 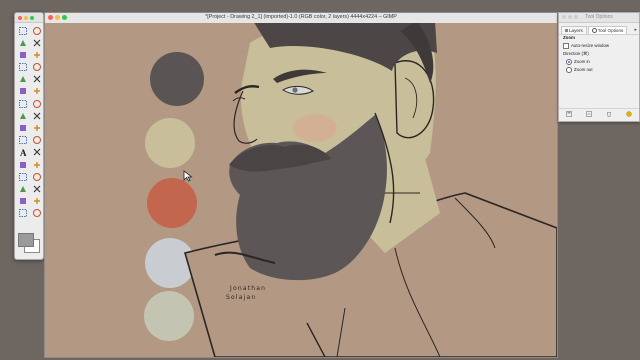 I want to click on toolbox-window: A, so click(x=29, y=136).